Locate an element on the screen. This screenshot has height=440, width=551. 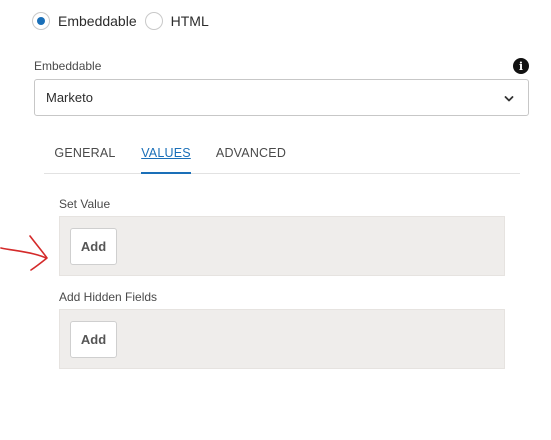
embeddable-selected-value: Marketo is located at coordinates (69, 97).